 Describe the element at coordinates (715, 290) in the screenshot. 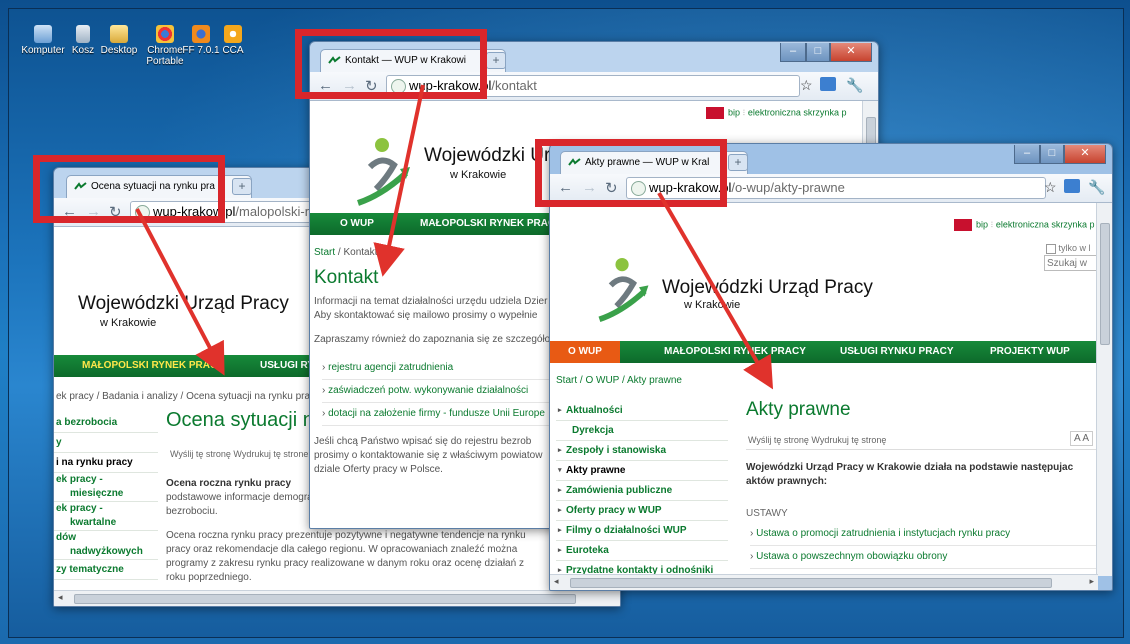

I see `arrow-to-akty-heading` at that location.